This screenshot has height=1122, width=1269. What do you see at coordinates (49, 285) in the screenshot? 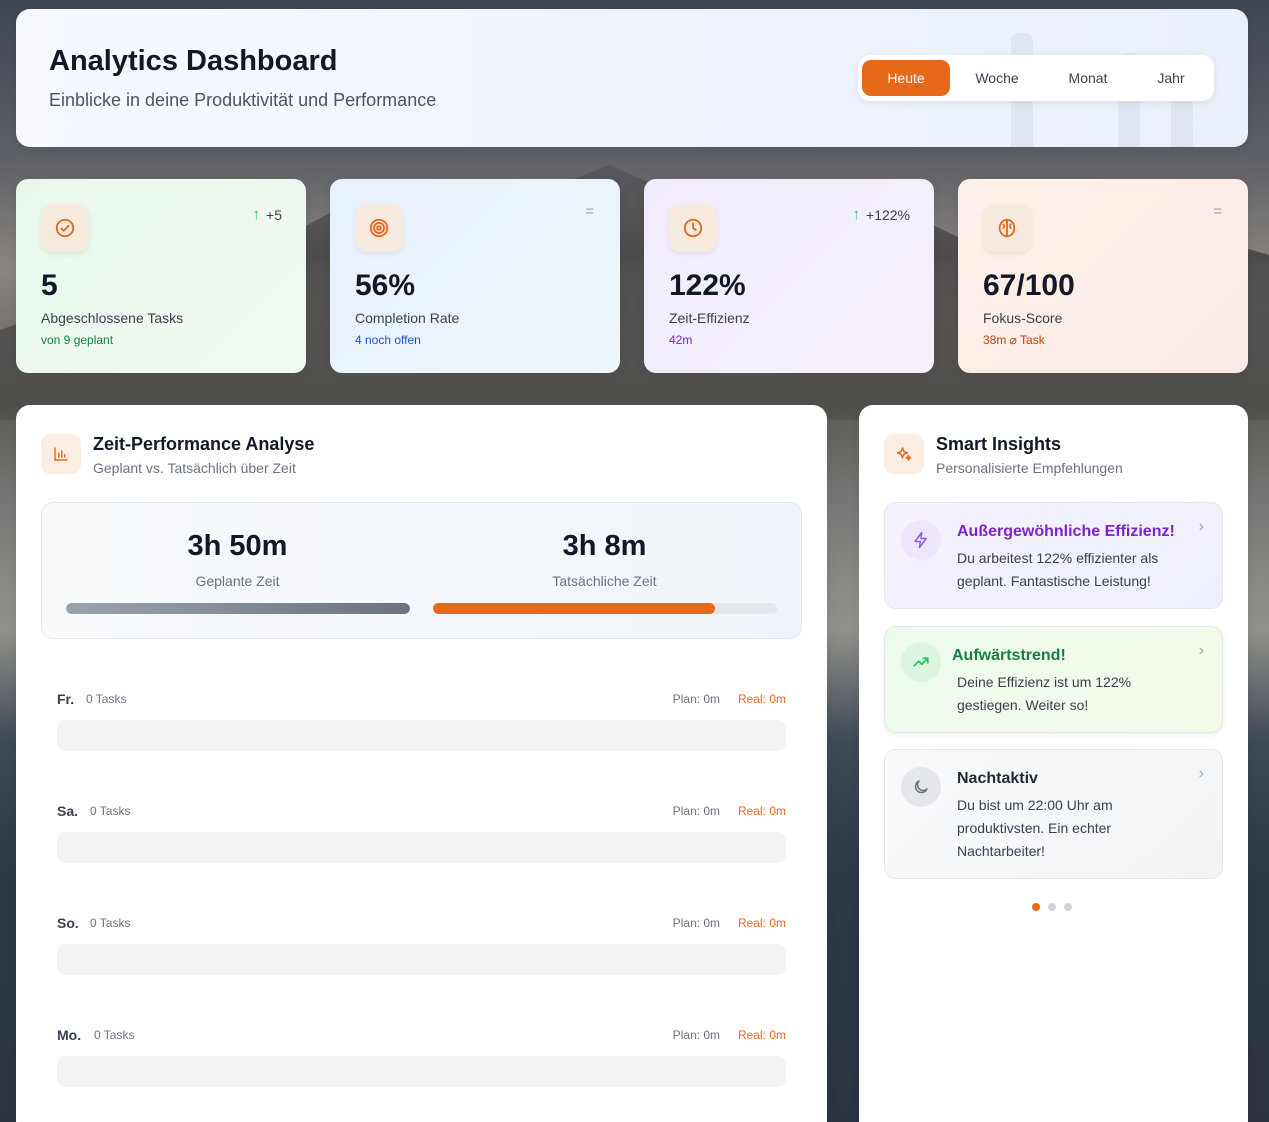
I see `stat-value: 5` at bounding box center [49, 285].